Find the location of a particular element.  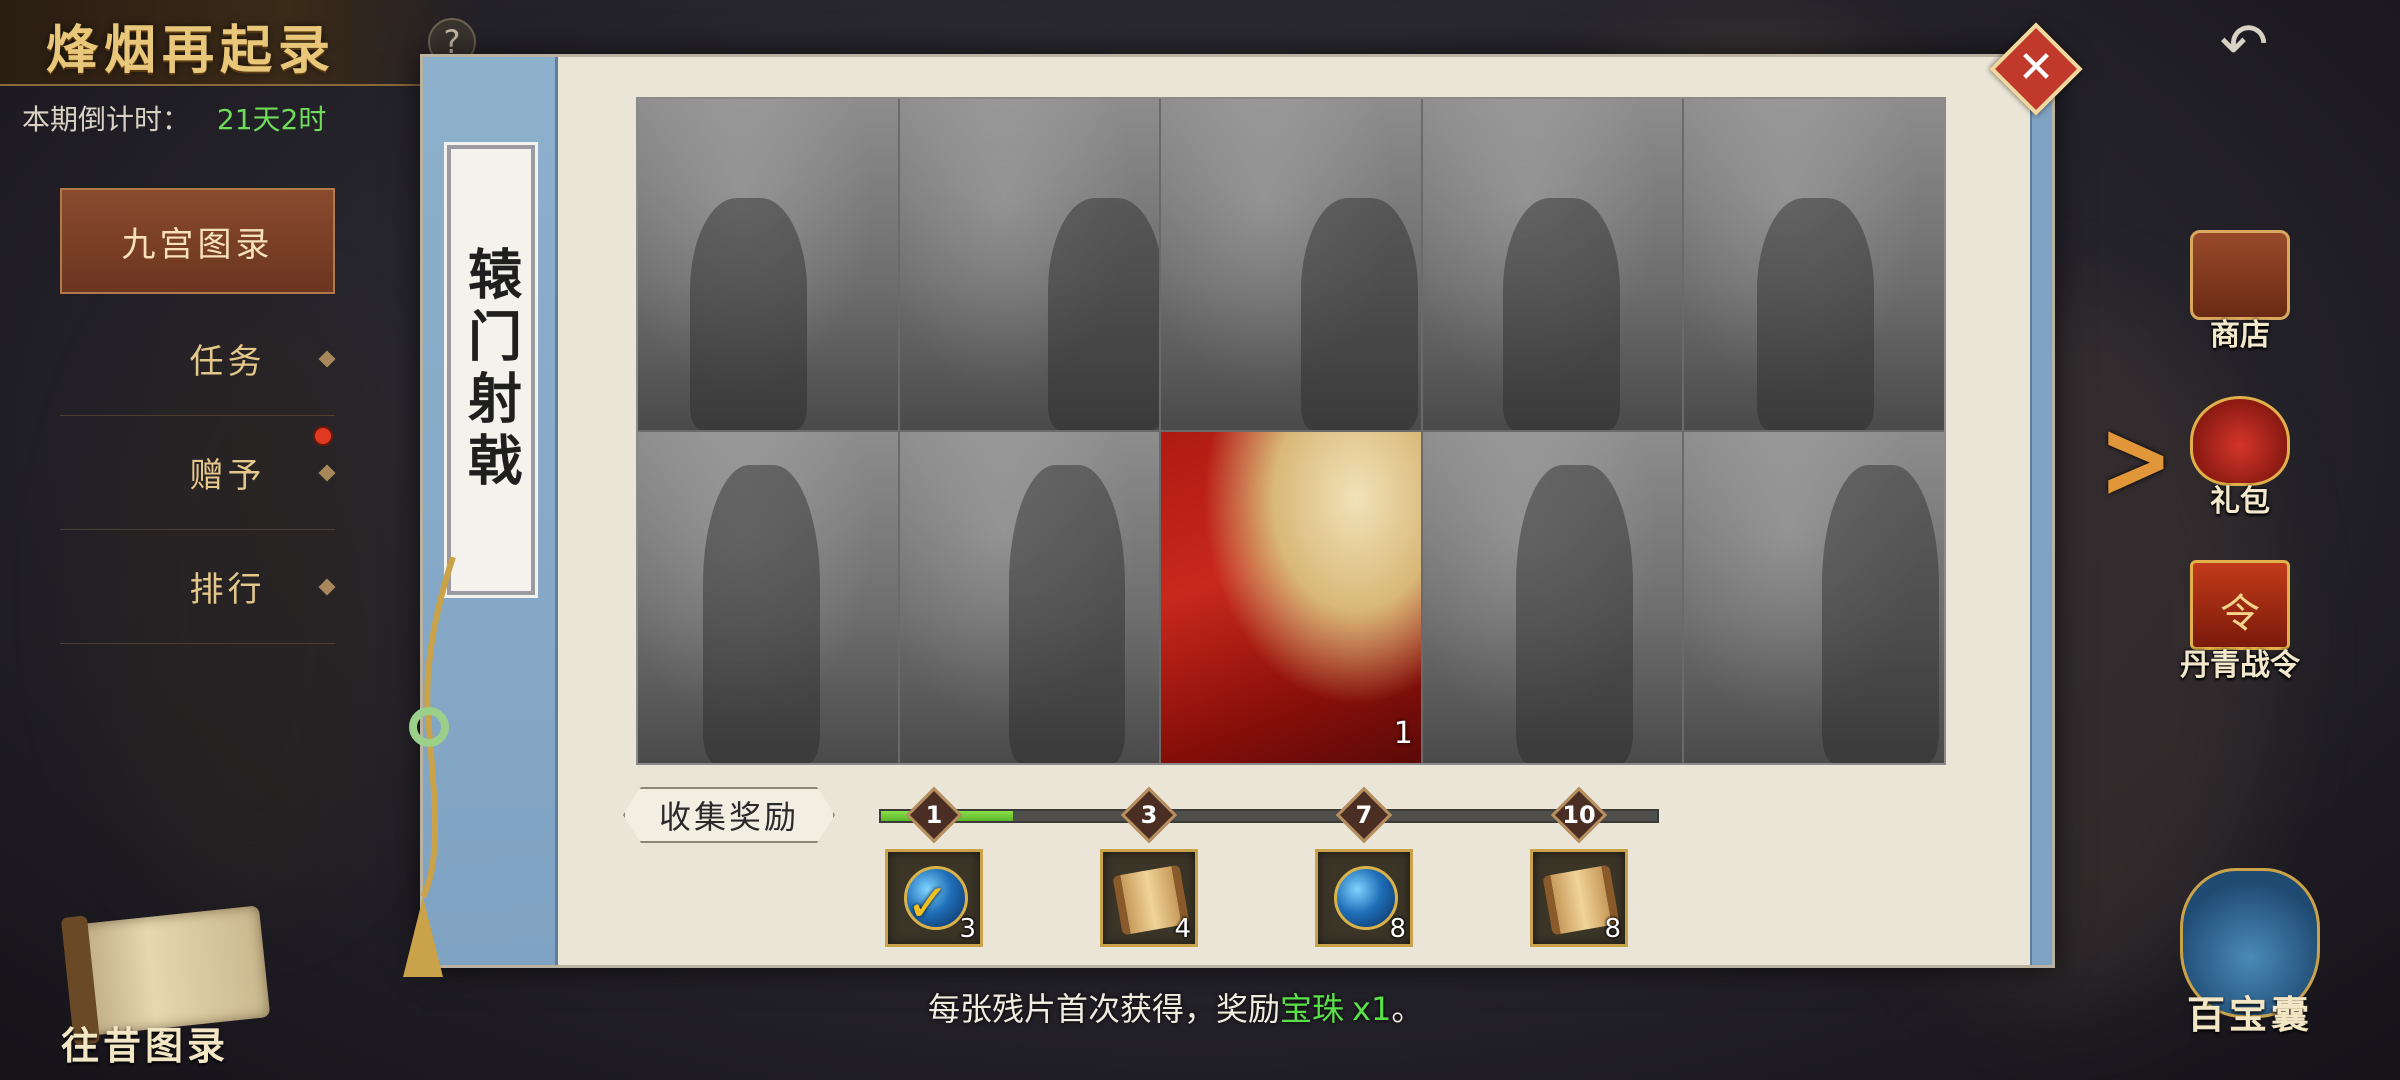

panel-right-strip is located at coordinates (2041, 511).